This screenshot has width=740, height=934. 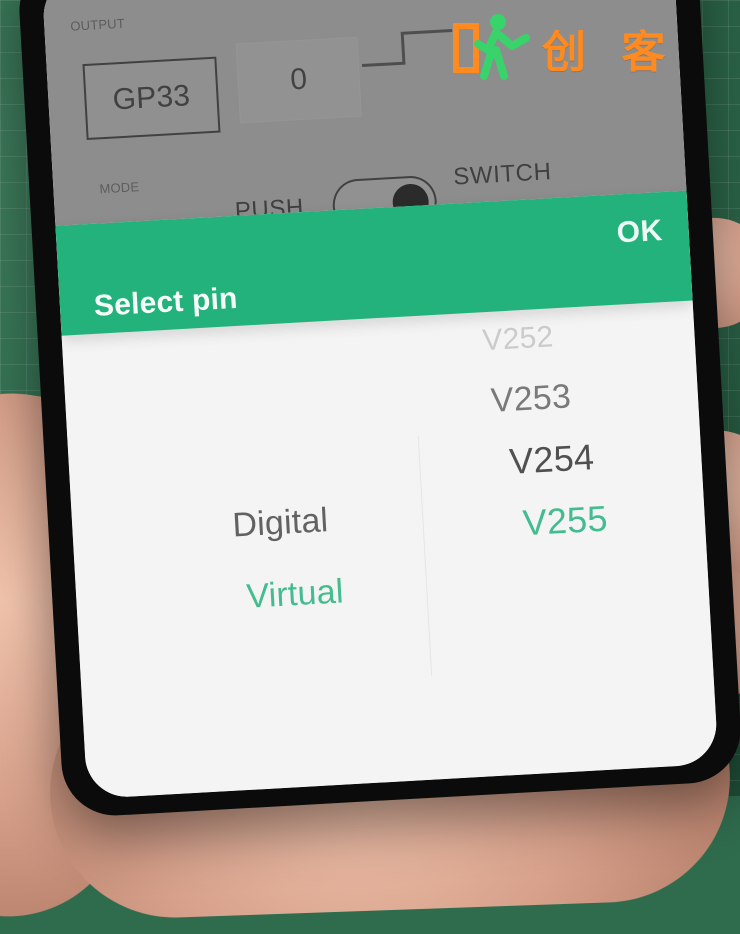 What do you see at coordinates (166, 302) in the screenshot?
I see `dialog-title: Select pin` at bounding box center [166, 302].